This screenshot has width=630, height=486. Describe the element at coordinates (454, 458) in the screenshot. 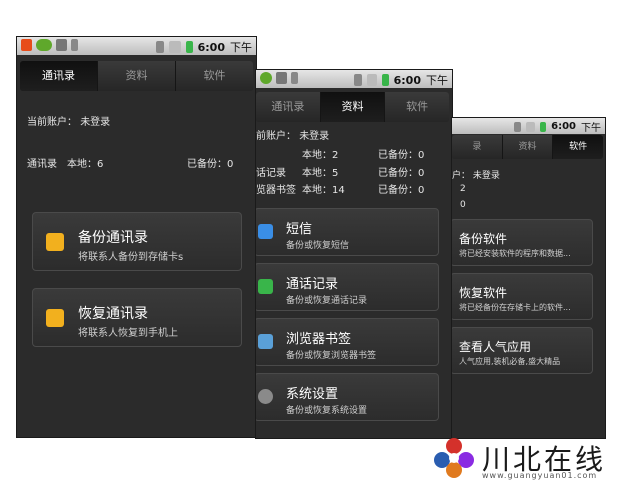

I see `flower-logo-icon` at that location.